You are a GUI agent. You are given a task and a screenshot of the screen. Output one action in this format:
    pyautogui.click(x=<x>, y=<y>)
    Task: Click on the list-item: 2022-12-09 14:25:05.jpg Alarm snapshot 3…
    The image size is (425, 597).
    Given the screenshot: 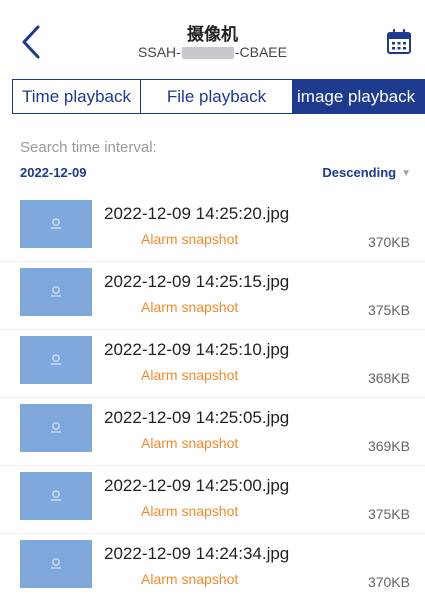 What is the action you would take?
    pyautogui.click(x=212, y=432)
    